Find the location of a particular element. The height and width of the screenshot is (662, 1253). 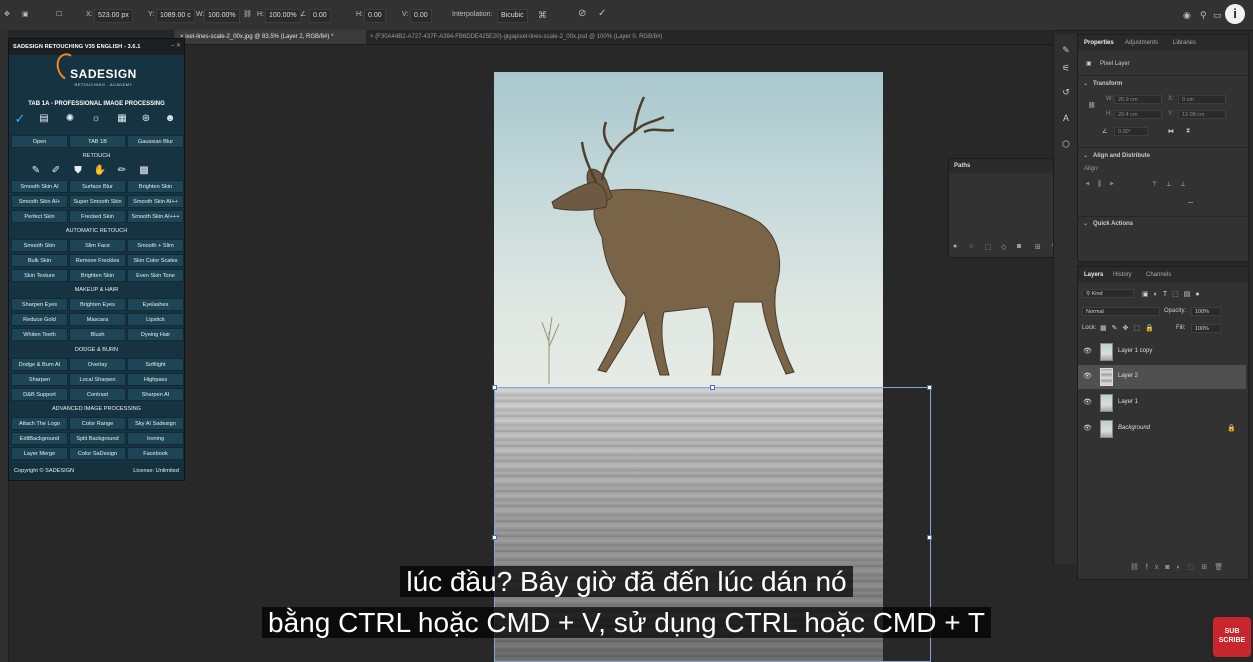

w-input: 100.00% is located at coordinates (222, 16).